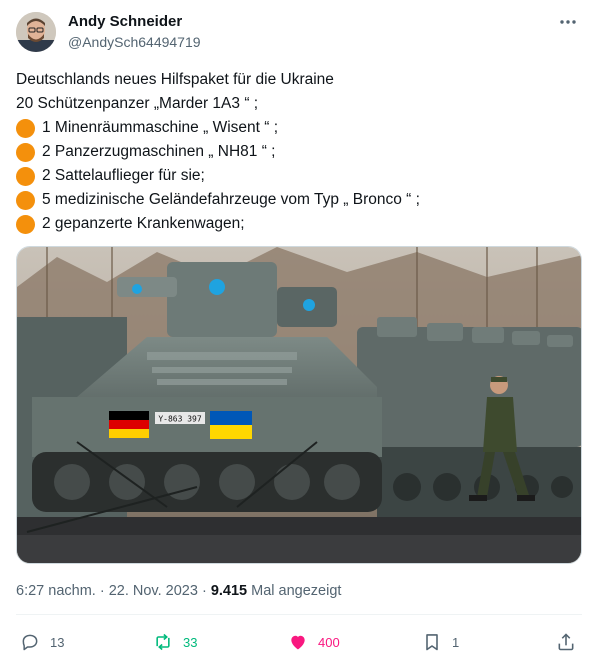 The width and height of the screenshot is (598, 666). I want to click on action-bar: 13 33 400 1, so click(299, 642).